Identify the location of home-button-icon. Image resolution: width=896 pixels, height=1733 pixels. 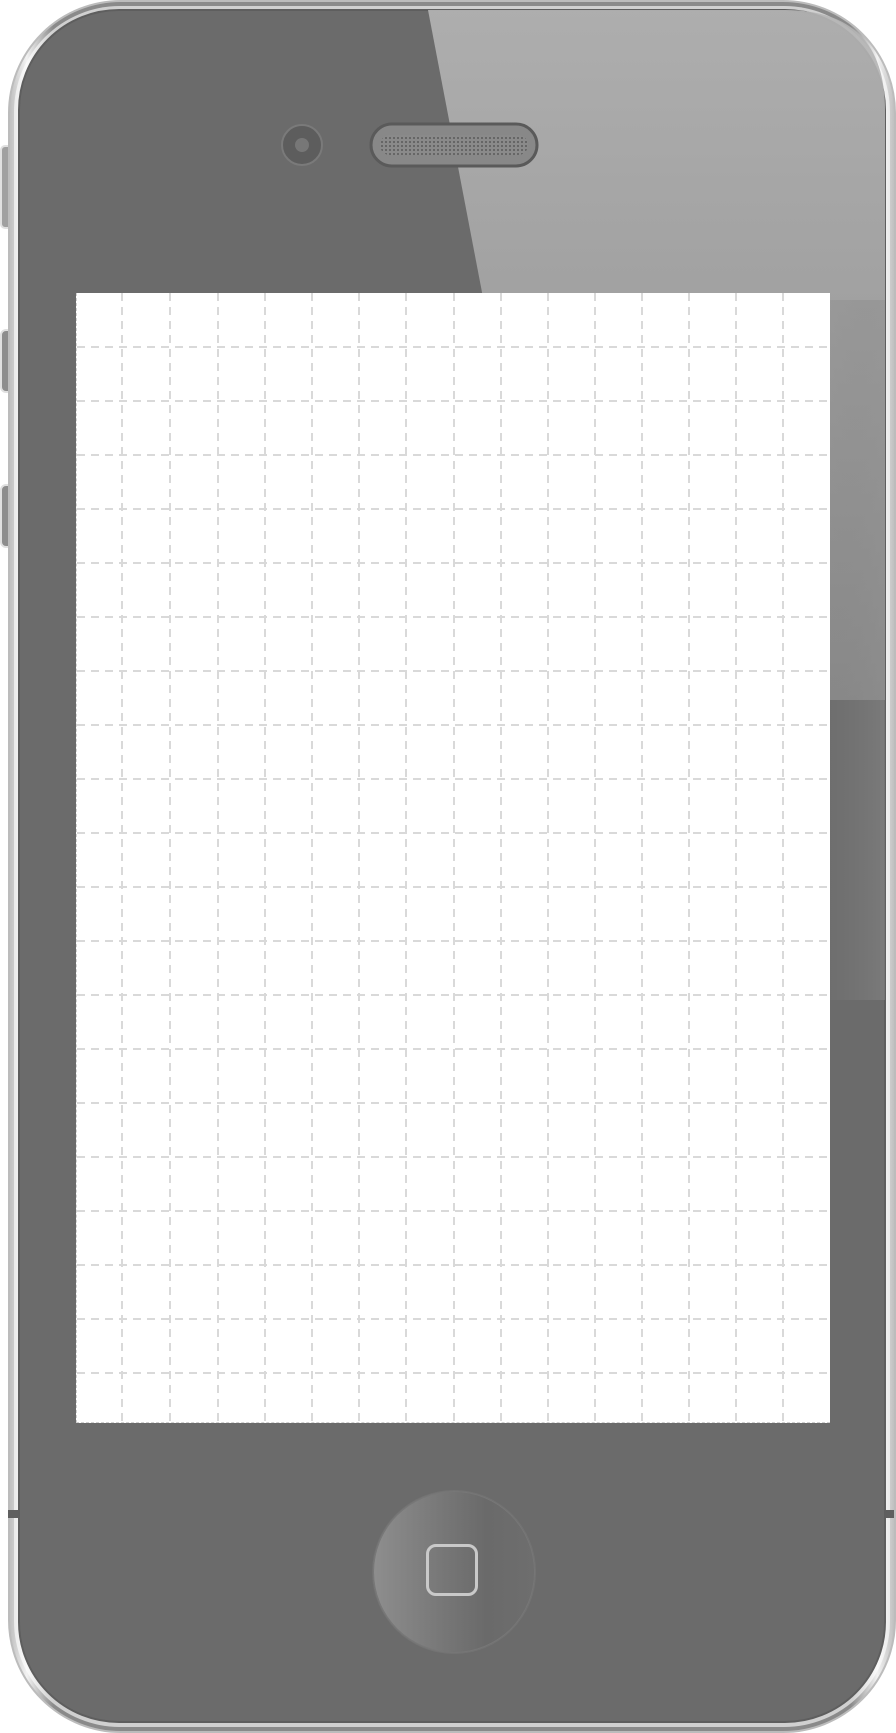
(452, 1570).